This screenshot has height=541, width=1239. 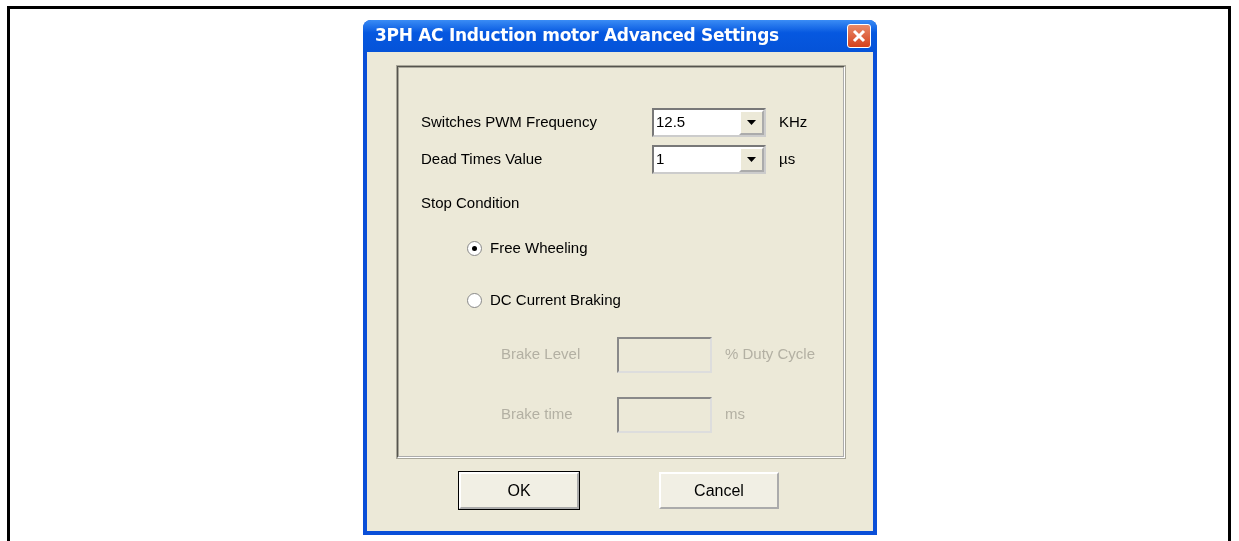 I want to click on dropdown-field: 1, so click(x=709, y=159).